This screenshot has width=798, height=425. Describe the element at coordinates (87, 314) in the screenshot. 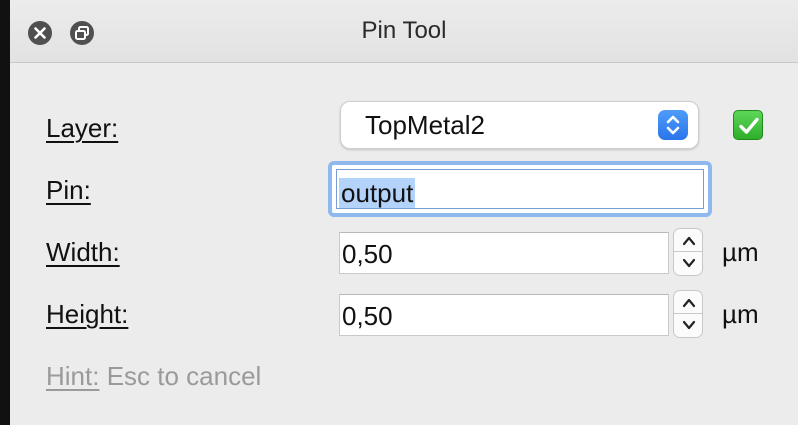

I see `height-label: Height:` at that location.